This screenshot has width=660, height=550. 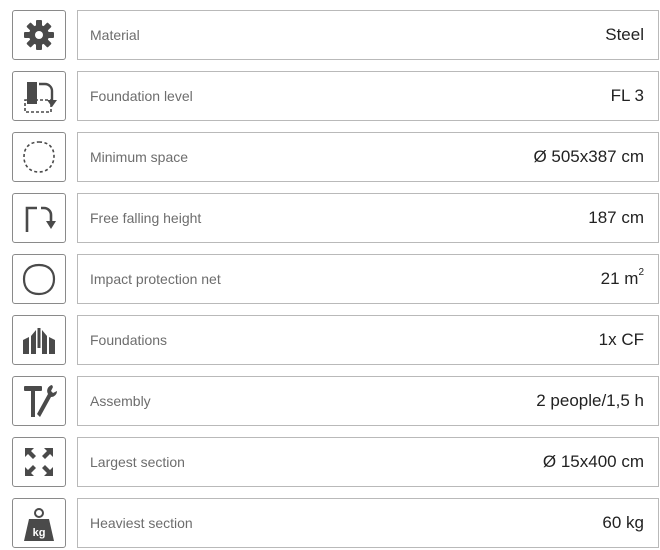 I want to click on spec-value: FL 3, so click(x=627, y=95).